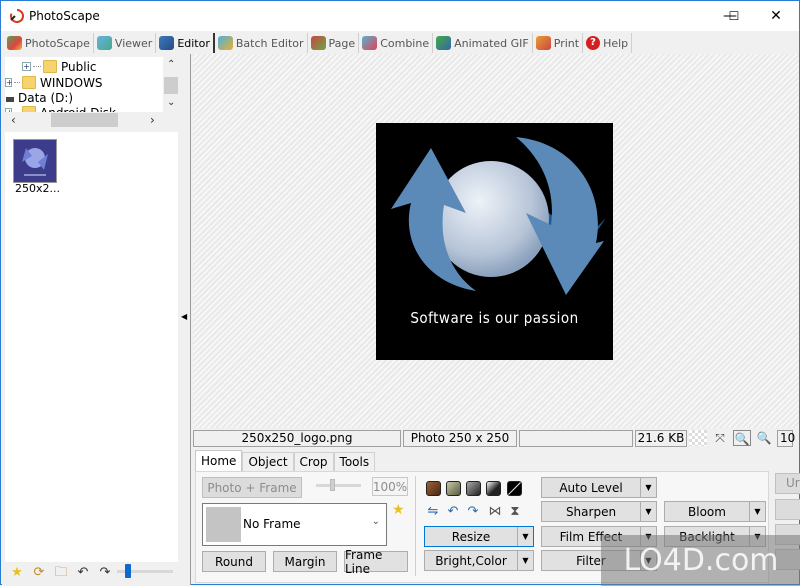 The height and width of the screenshot is (586, 800). Describe the element at coordinates (591, 487) in the screenshot. I see `auto-level-label: Auto Level` at that location.